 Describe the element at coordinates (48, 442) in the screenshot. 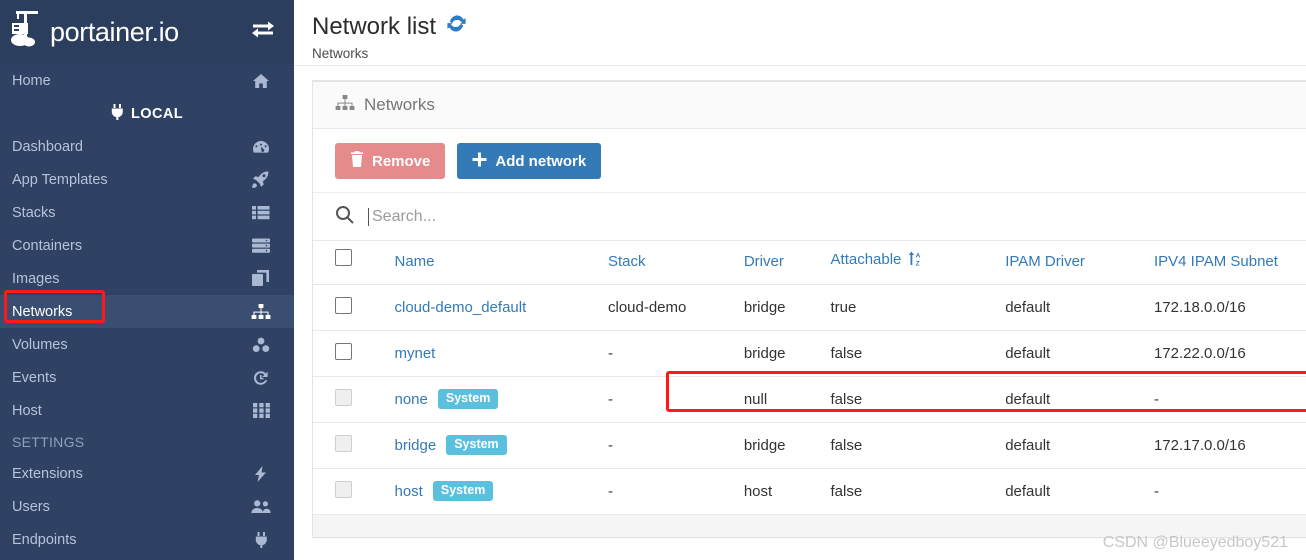

I see `sidebar-section-settings: SETTINGS` at that location.